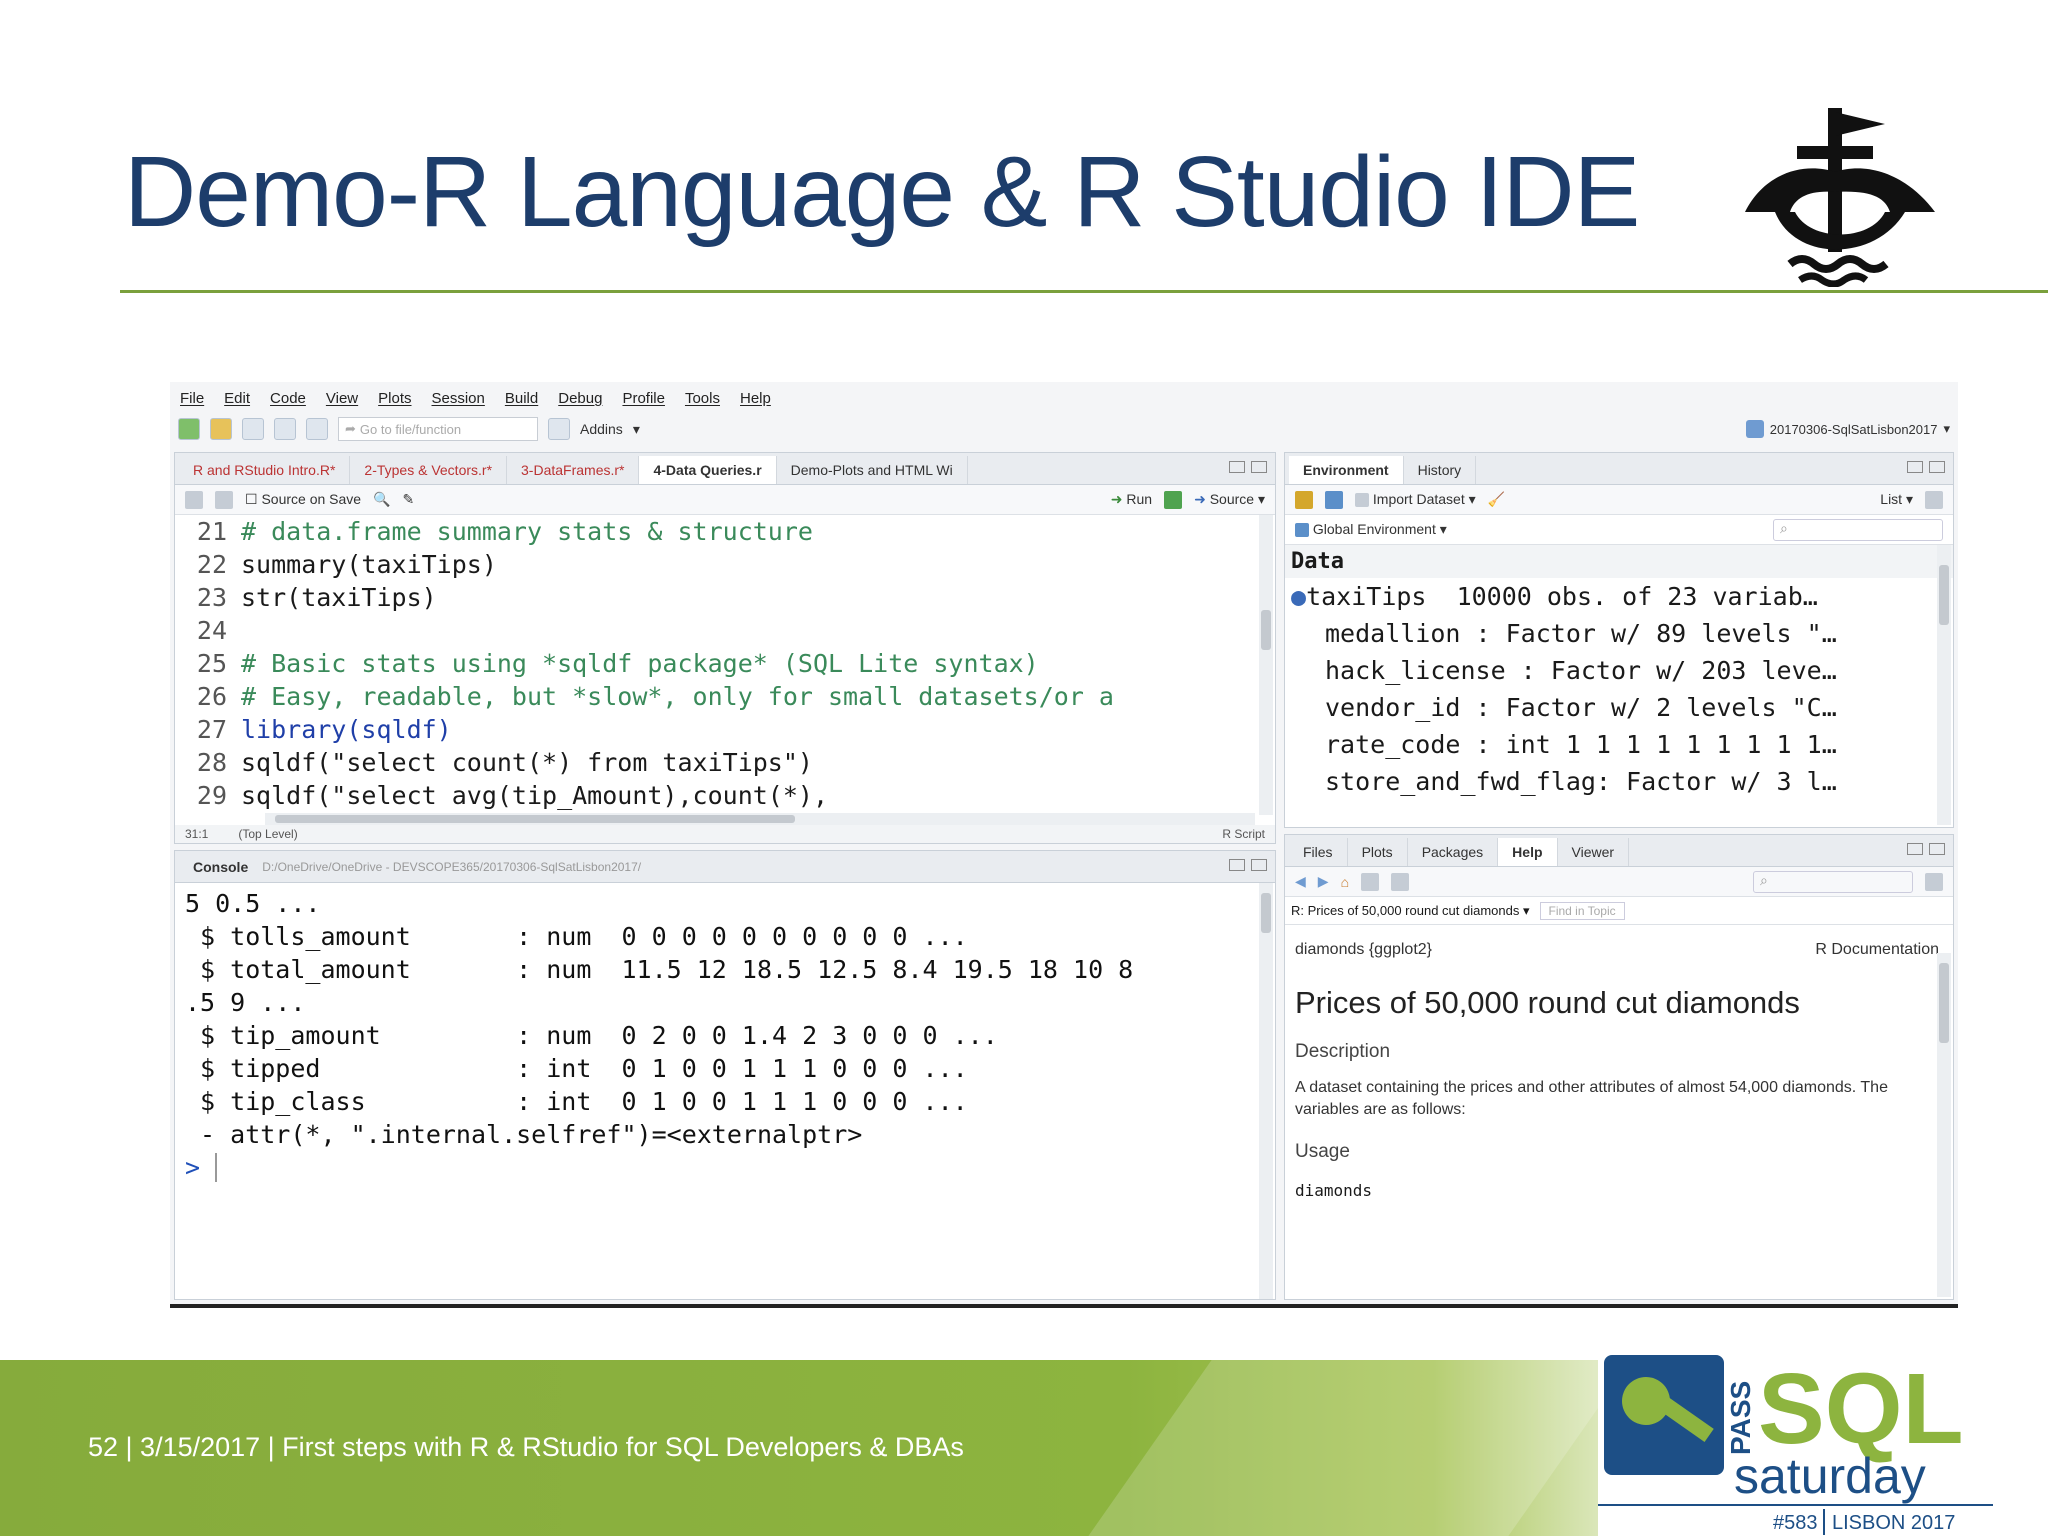  Describe the element at coordinates (601, 429) in the screenshot. I see `addins-menu: Addins` at that location.